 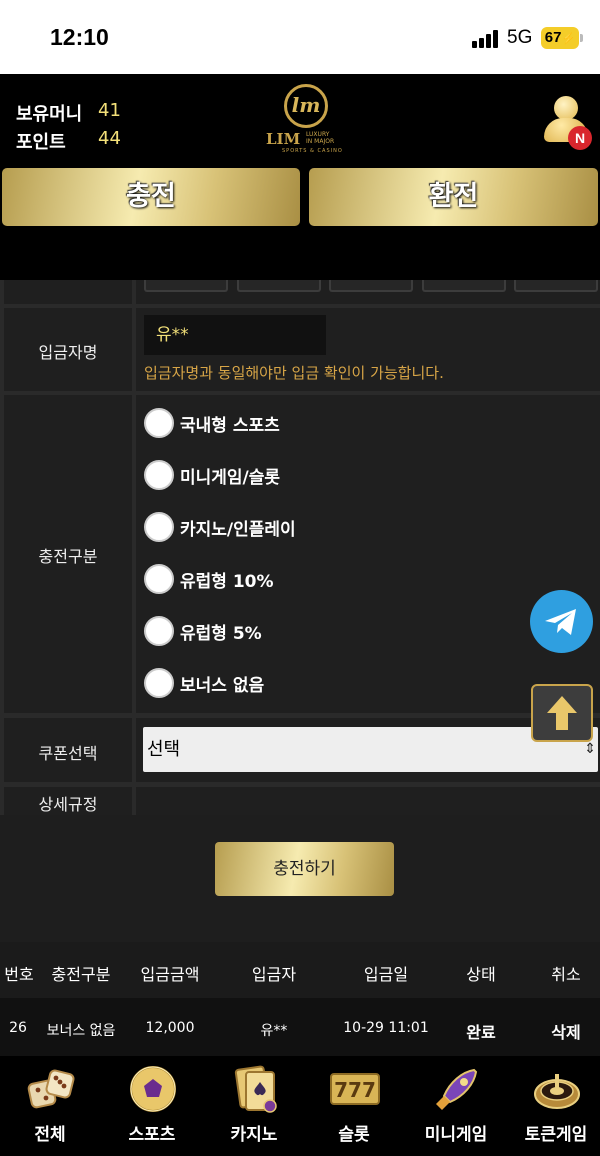 I want to click on charge-submit-button: 충전하기, so click(x=304, y=869).